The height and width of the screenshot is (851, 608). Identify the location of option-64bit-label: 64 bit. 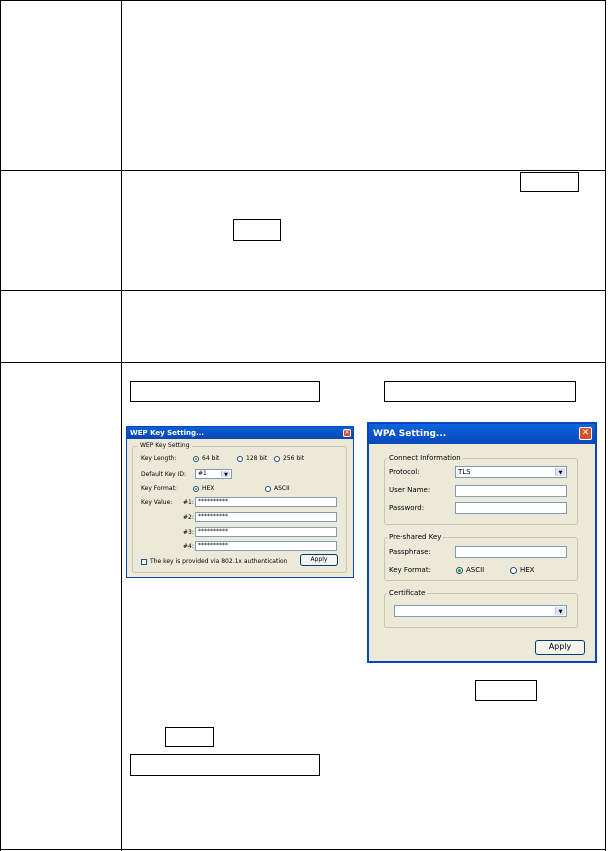
(211, 458).